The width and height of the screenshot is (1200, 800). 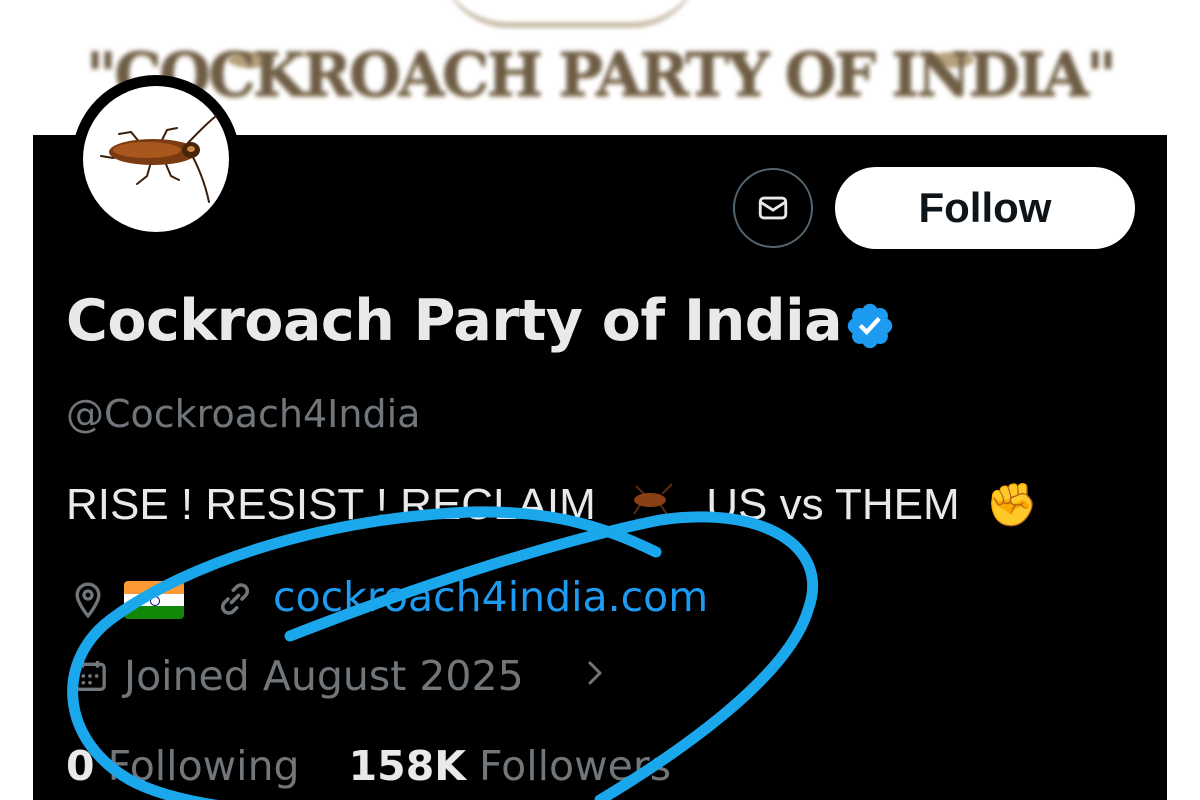 What do you see at coordinates (235, 599) in the screenshot?
I see `link-icon` at bounding box center [235, 599].